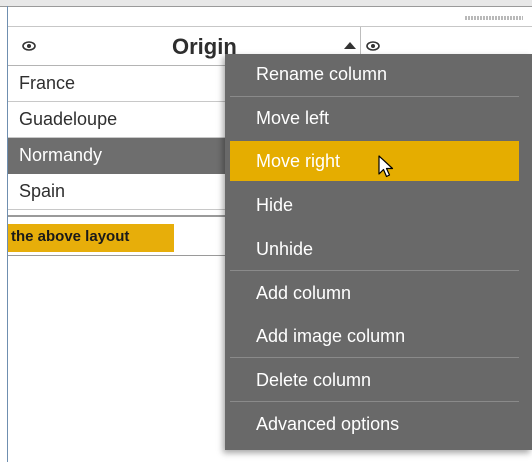 The width and height of the screenshot is (532, 462). I want to click on cell-origin: Spain, so click(42, 191).